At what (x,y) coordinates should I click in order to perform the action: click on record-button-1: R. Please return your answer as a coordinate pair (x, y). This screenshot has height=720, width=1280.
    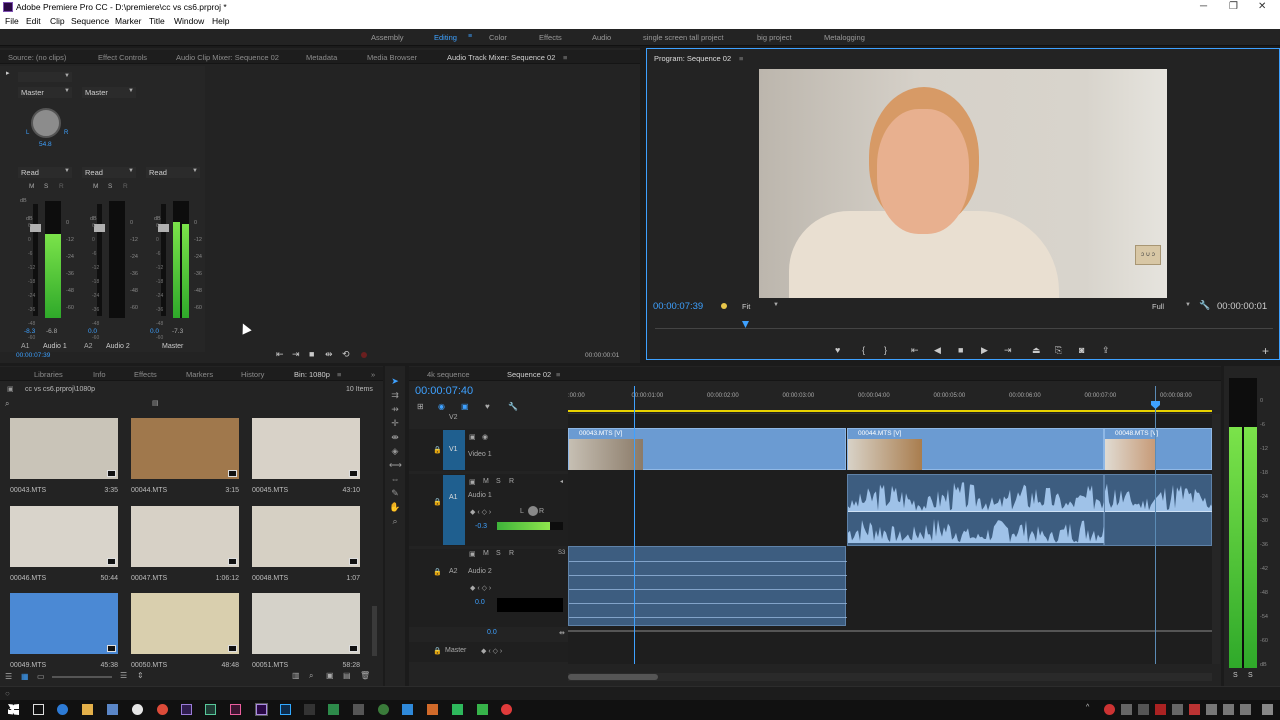
    Looking at the image, I should click on (61, 186).